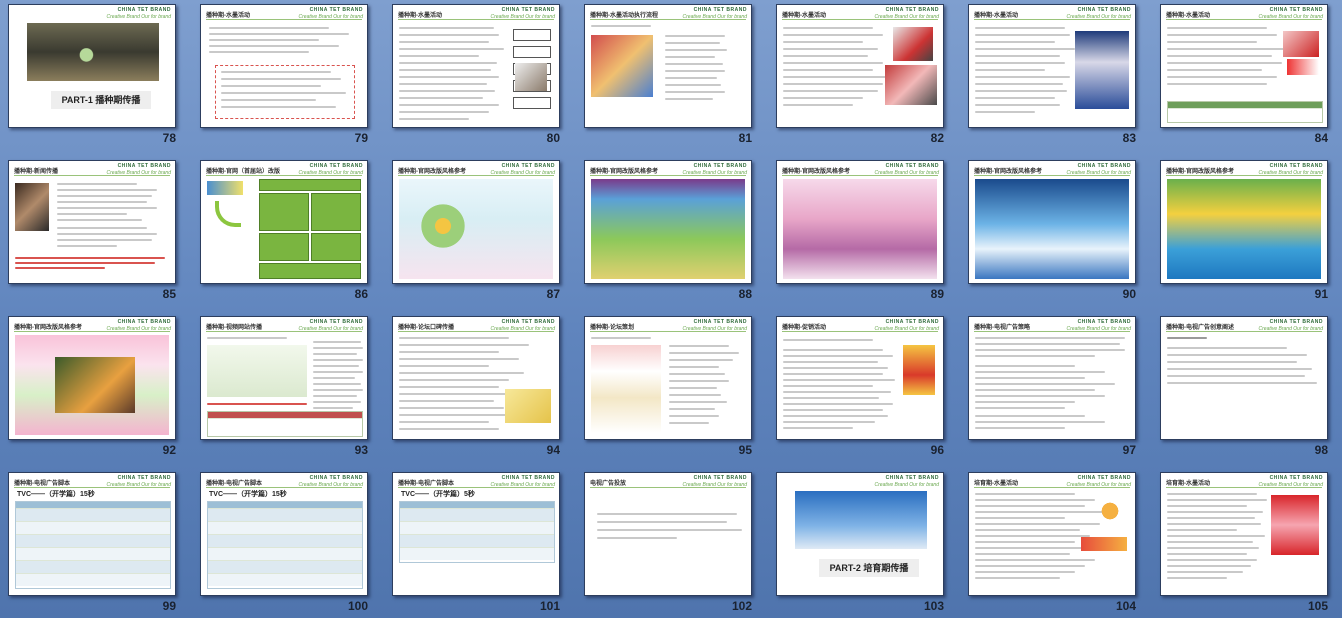 Image resolution: width=1342 pixels, height=618 pixels. What do you see at coordinates (860, 331) in the screenshot?
I see `title-rule` at bounding box center [860, 331].